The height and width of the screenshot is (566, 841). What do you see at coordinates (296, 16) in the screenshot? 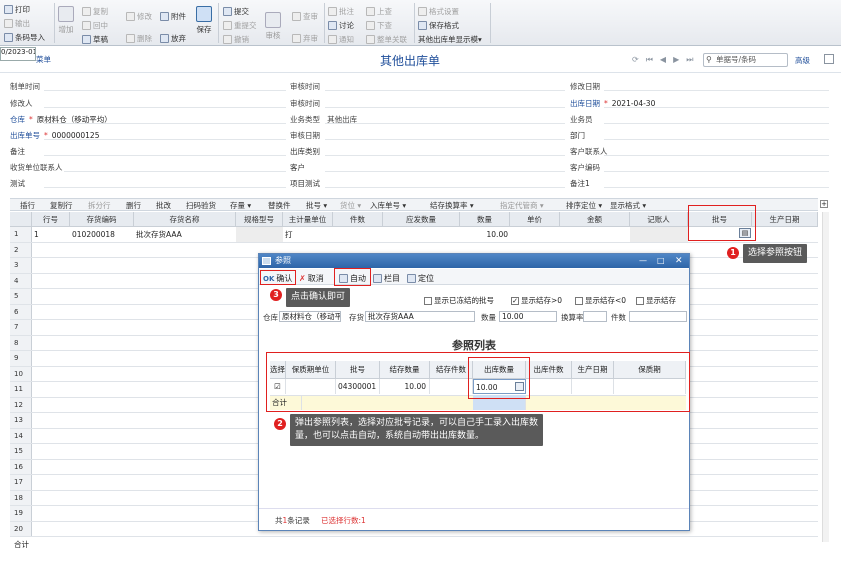
I see `view-audit-icon` at bounding box center [296, 16].